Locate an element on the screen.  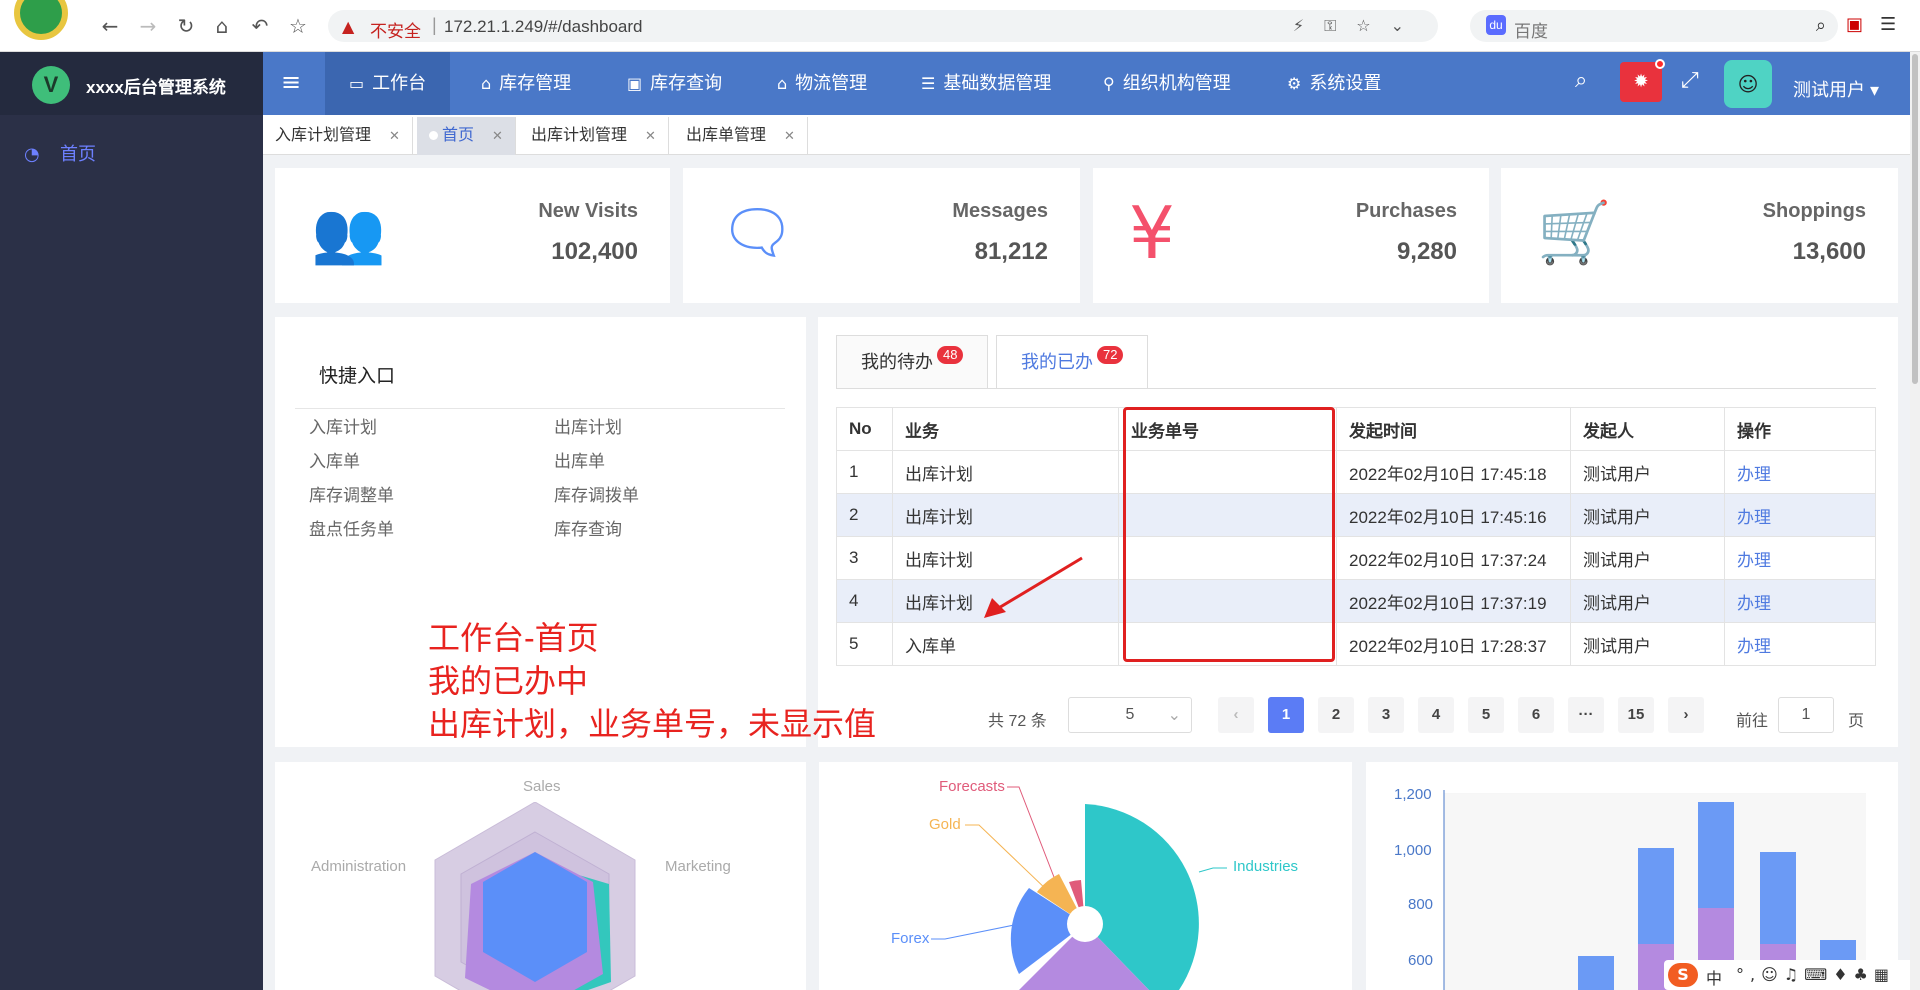
fullscreen-icon: ⤢ is located at coordinates (1690, 80).